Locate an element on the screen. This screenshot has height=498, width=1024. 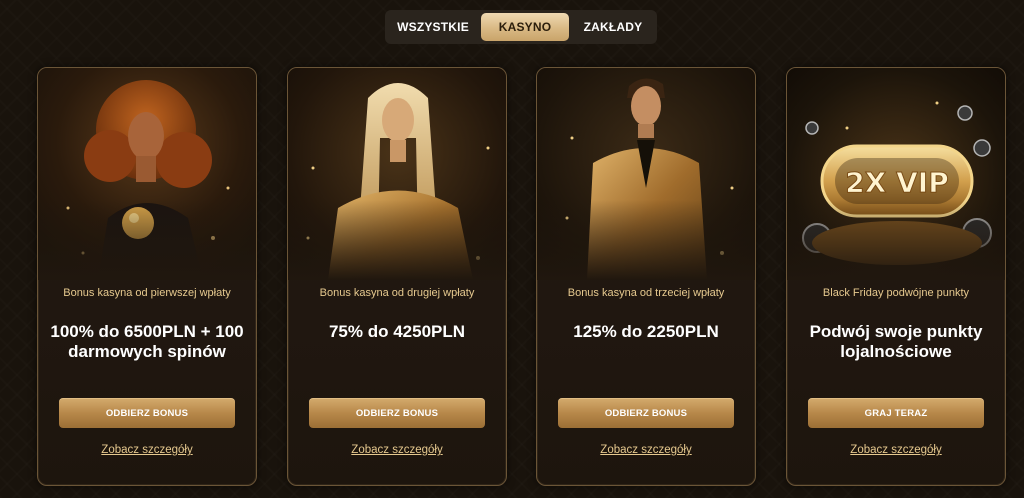
category-tabs: WSZYSTKIE KASYNO ZAKŁADY is located at coordinates (521, 27).